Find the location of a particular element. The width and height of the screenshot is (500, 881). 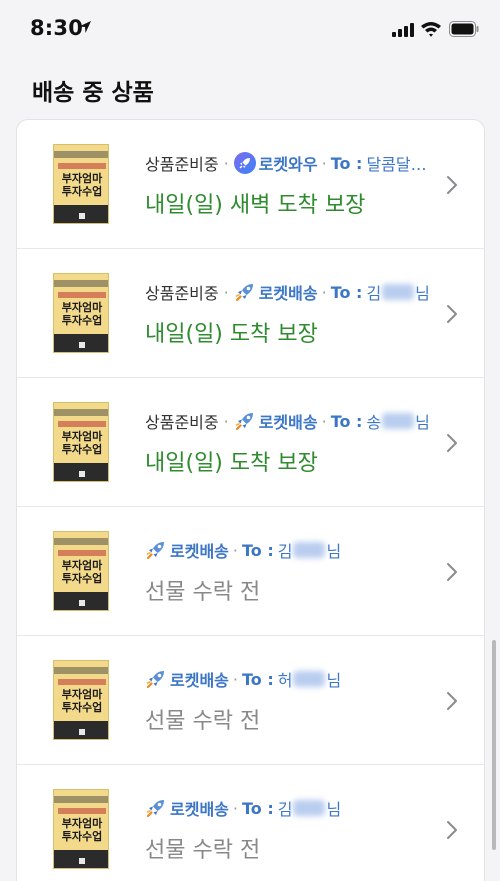

location-arrow-icon is located at coordinates (85, 27).